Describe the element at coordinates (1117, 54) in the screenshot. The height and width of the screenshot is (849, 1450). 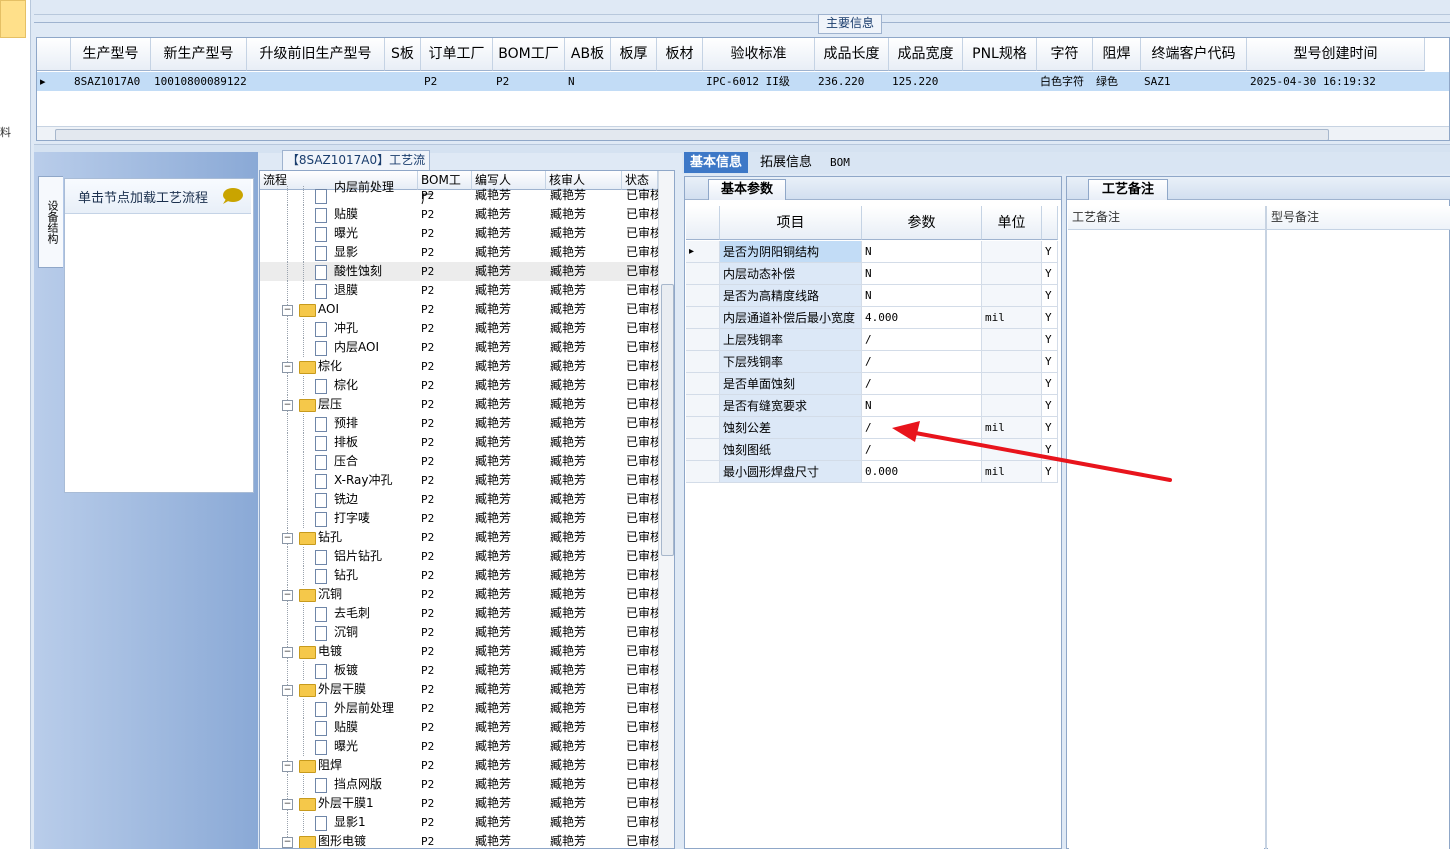
I see `column-header: 阻焊` at that location.